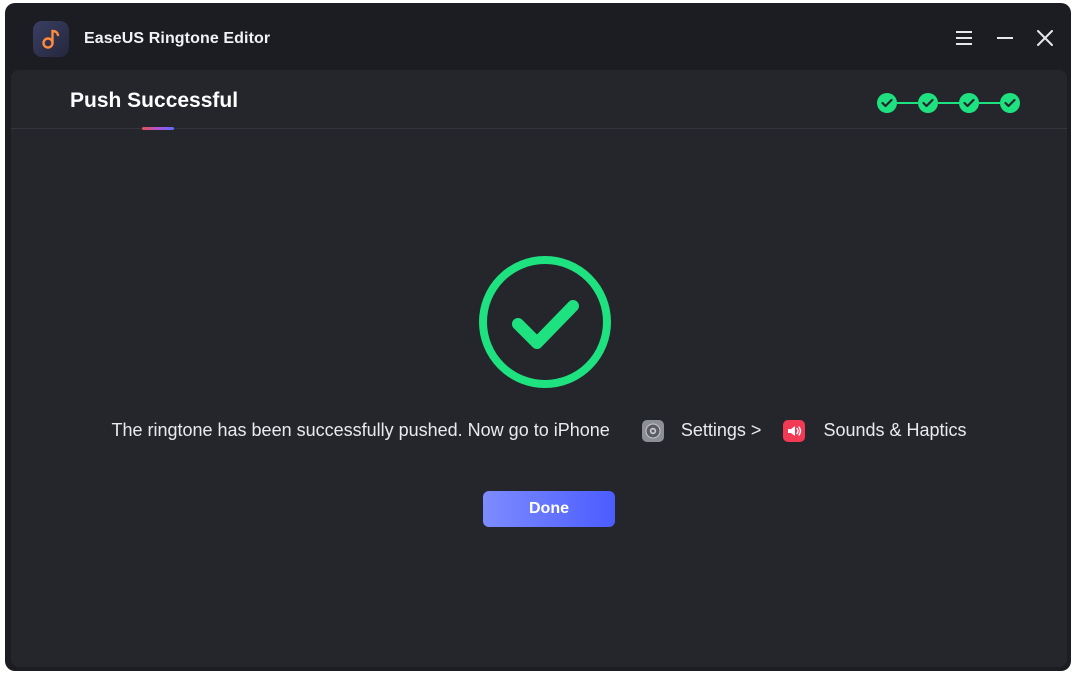 Image resolution: width=1075 pixels, height=675 pixels. I want to click on done-button: Done, so click(549, 509).